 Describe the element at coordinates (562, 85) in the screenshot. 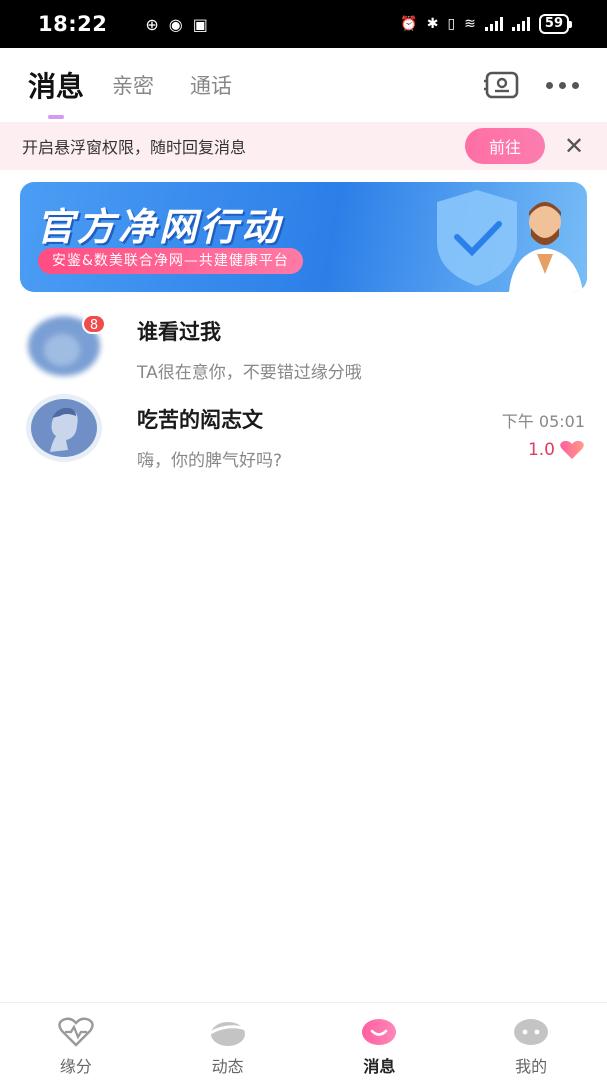

I see `more-options-icon` at that location.